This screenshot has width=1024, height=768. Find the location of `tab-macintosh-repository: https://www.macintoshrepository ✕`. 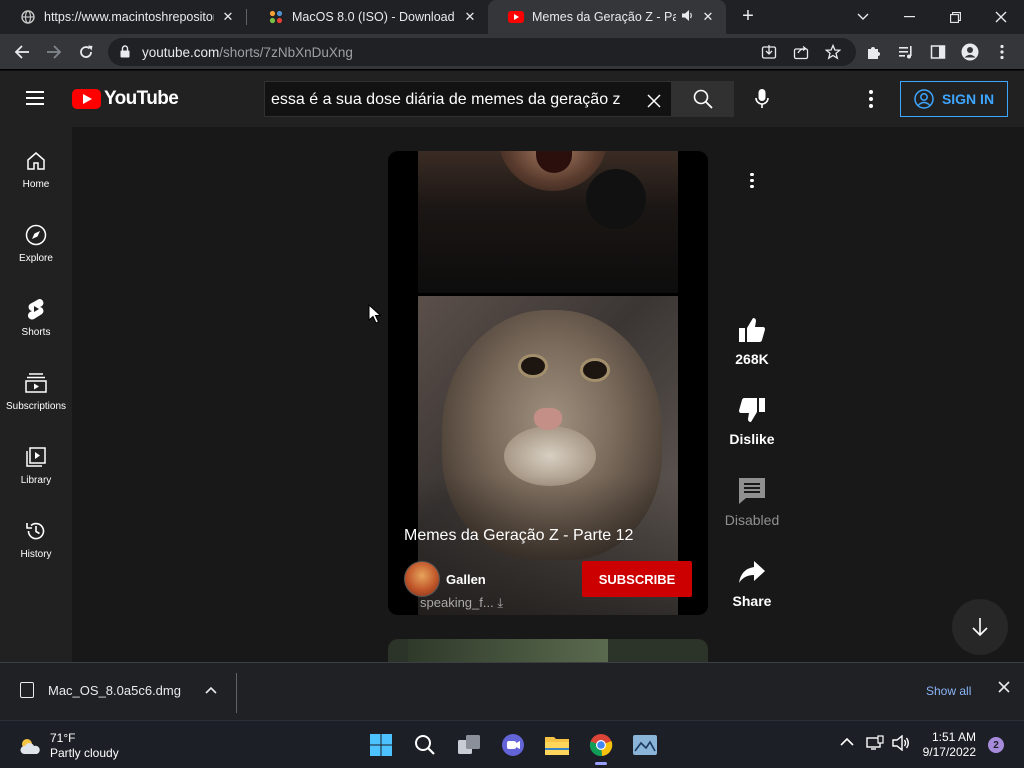

tab-macintosh-repository: https://www.macintoshrepository ✕ is located at coordinates (123, 17).